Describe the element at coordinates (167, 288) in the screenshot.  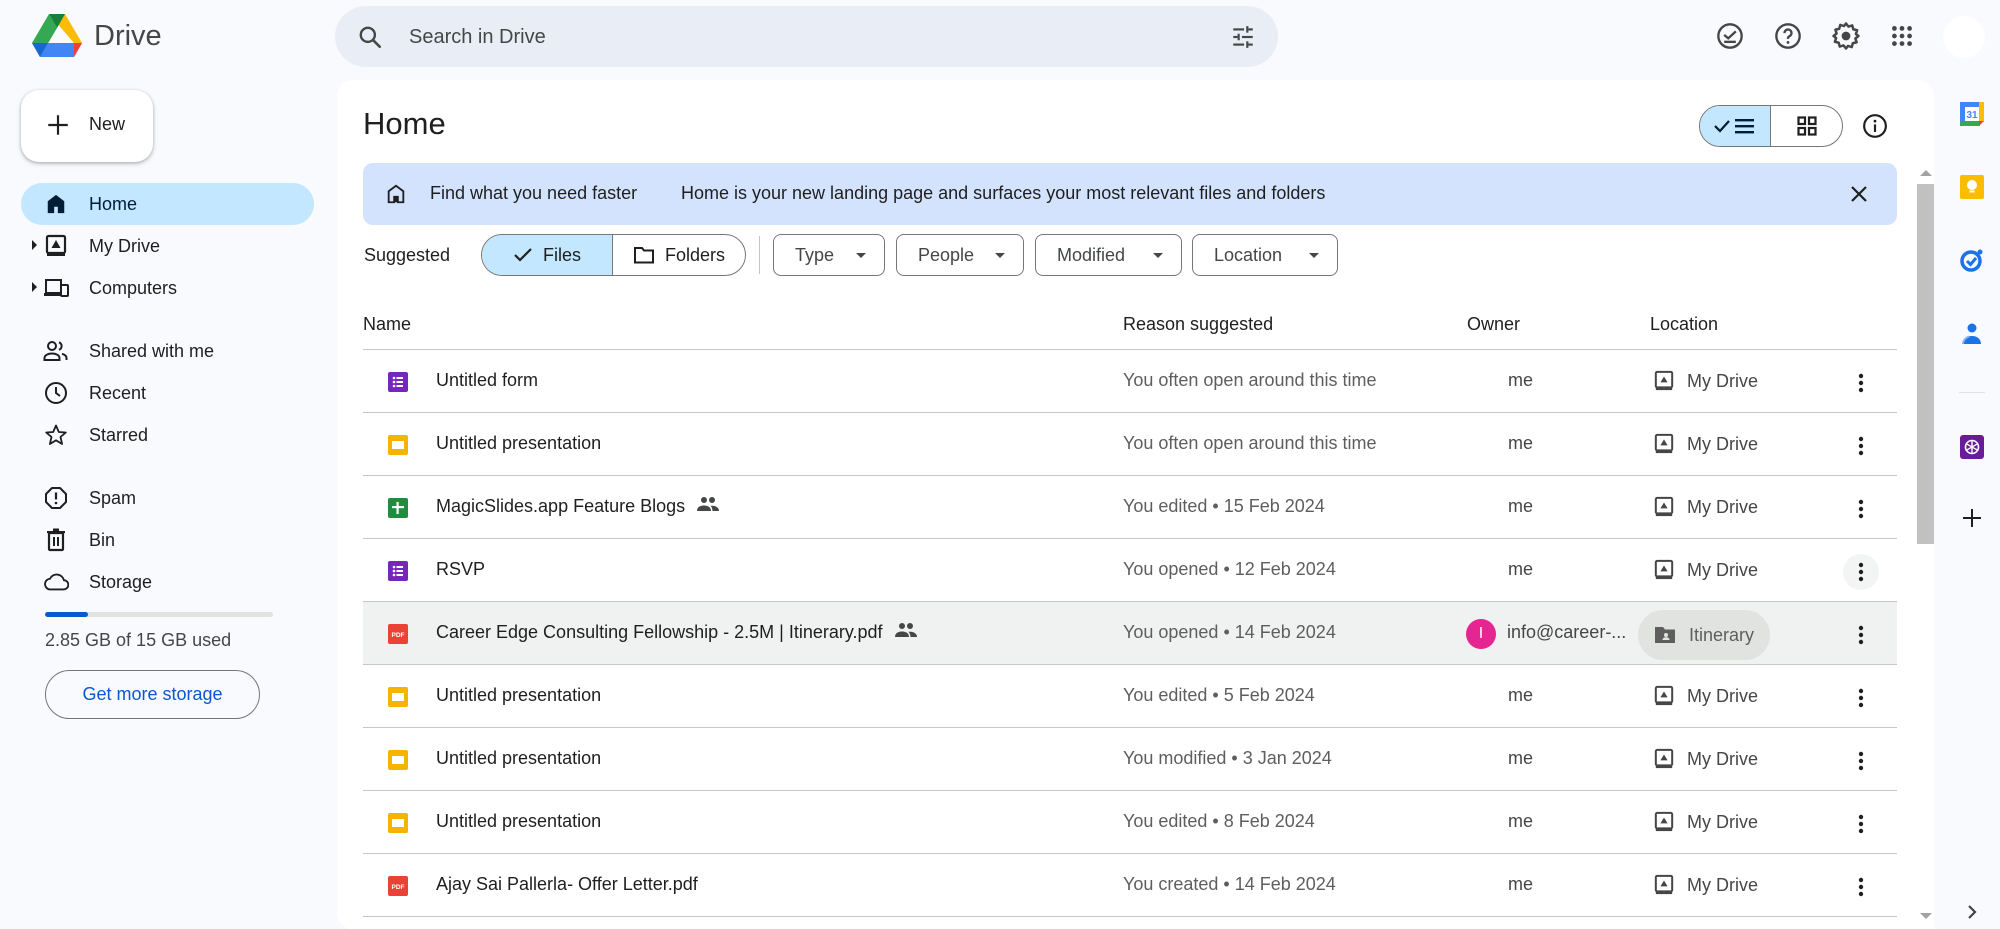
I see `sidebar-item-computers: Computers` at that location.